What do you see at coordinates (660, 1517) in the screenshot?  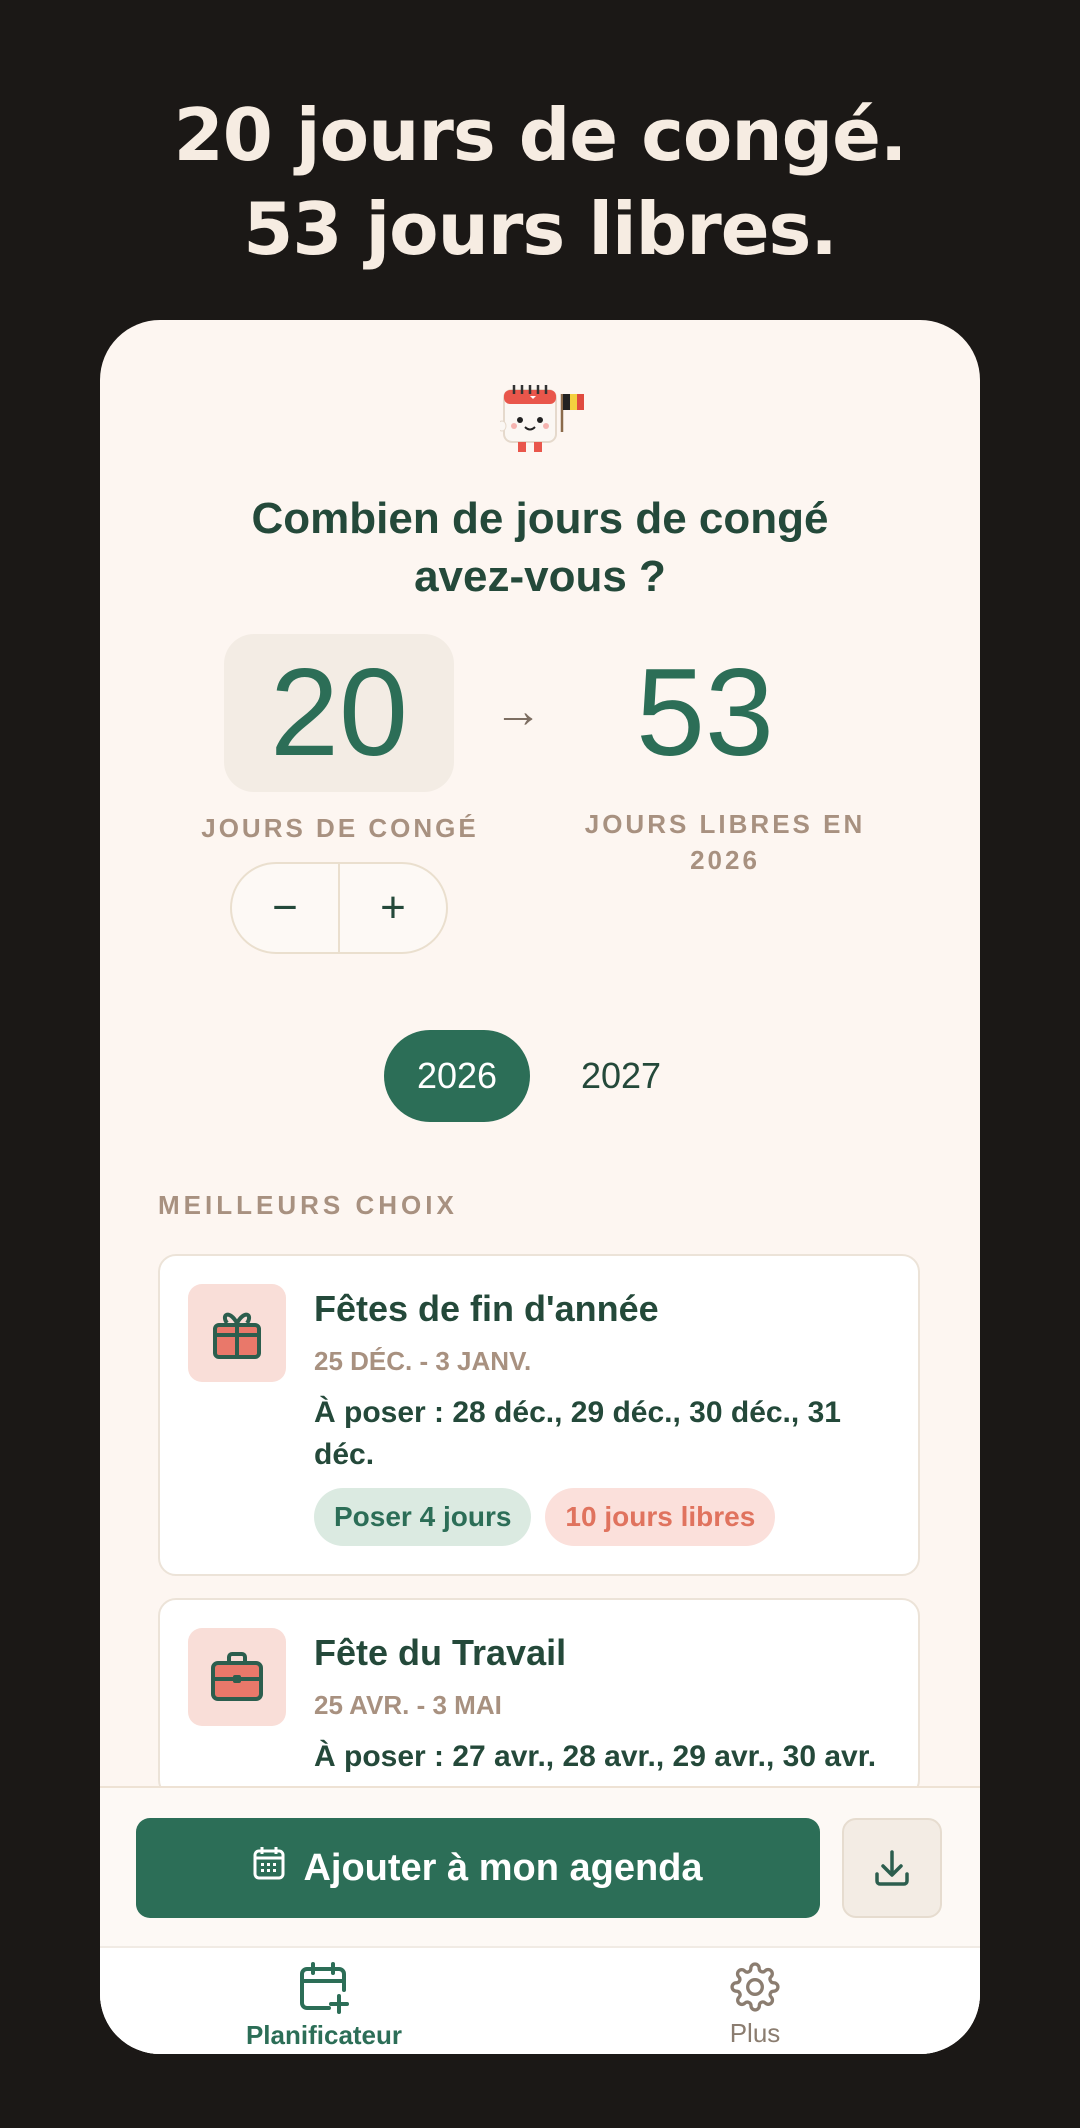 I see `free-days-chip: 10 jours libres` at bounding box center [660, 1517].